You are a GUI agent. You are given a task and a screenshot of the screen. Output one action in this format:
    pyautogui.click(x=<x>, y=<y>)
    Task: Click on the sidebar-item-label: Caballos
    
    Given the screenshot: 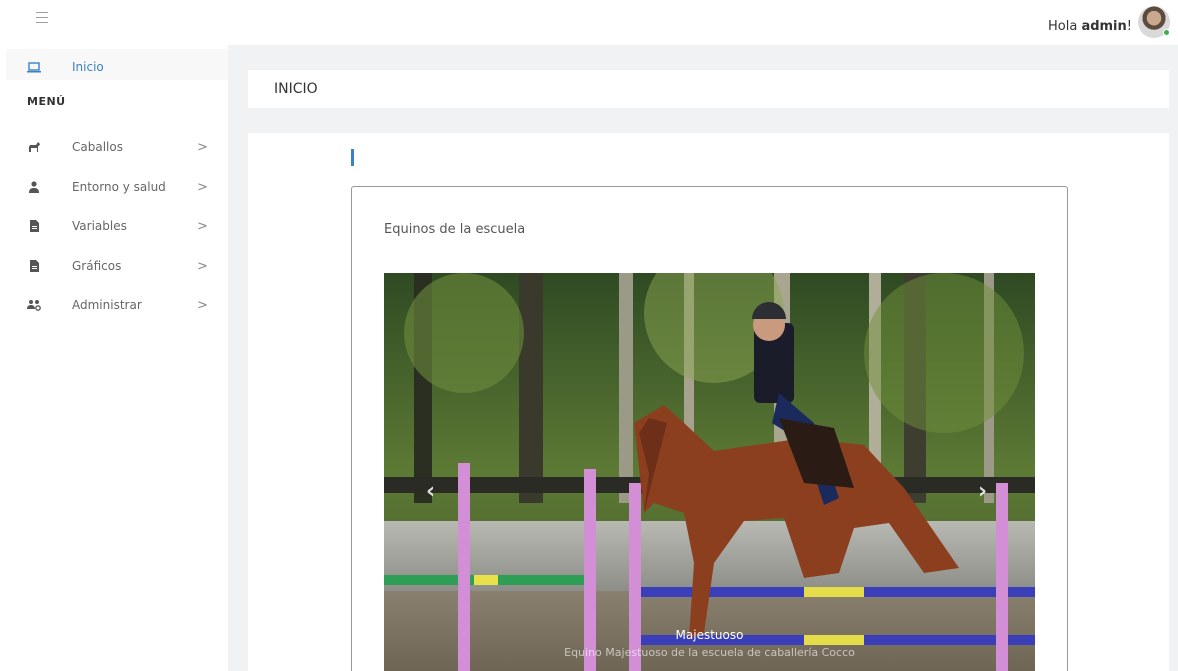 What is the action you would take?
    pyautogui.click(x=97, y=147)
    